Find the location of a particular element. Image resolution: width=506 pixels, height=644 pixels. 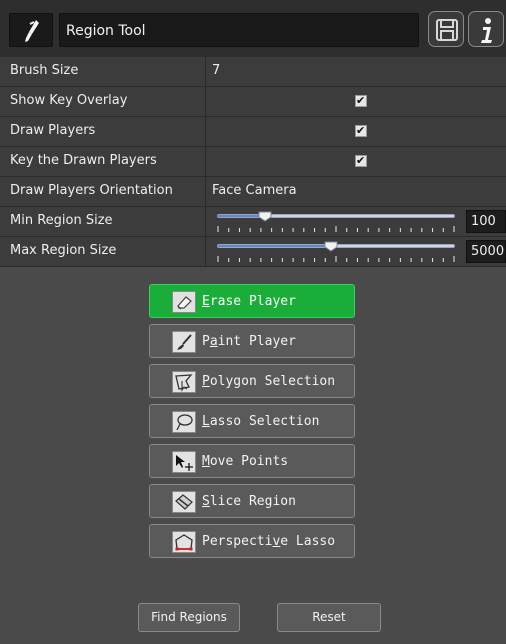

move-points-label: Move Points is located at coordinates (245, 461).